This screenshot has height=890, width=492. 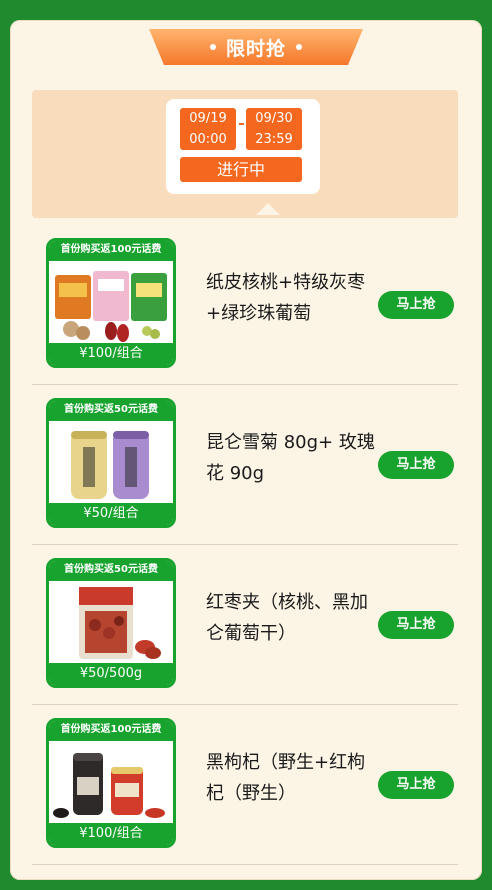 I want to click on end-clock: 23:59, so click(x=274, y=139).